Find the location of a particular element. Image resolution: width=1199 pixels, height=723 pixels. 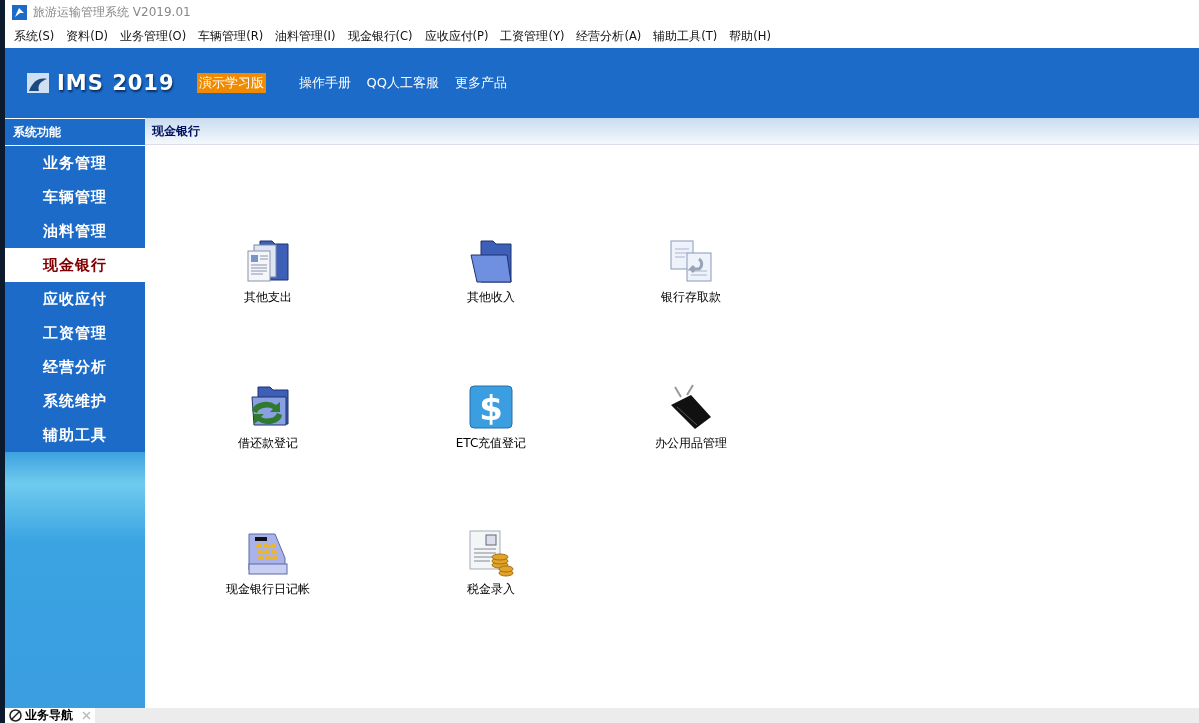

cash-register-icon is located at coordinates (268, 553).